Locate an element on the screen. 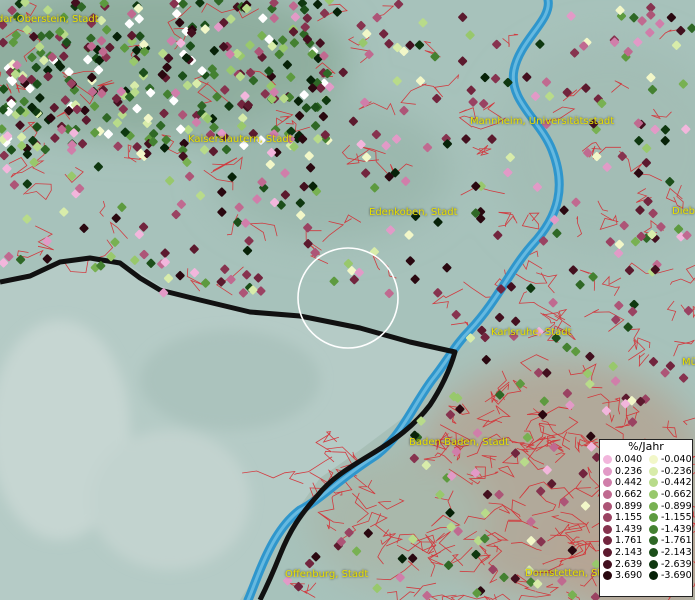  legend-entry: 0.236 is located at coordinates (623, 472).